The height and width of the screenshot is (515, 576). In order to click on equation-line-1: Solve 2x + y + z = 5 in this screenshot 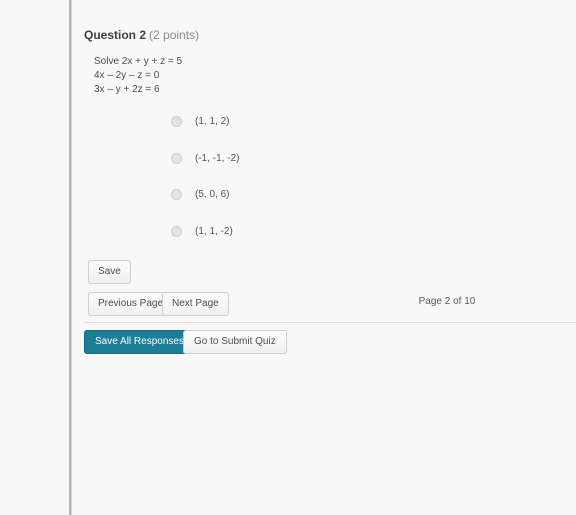, I will do `click(138, 61)`.